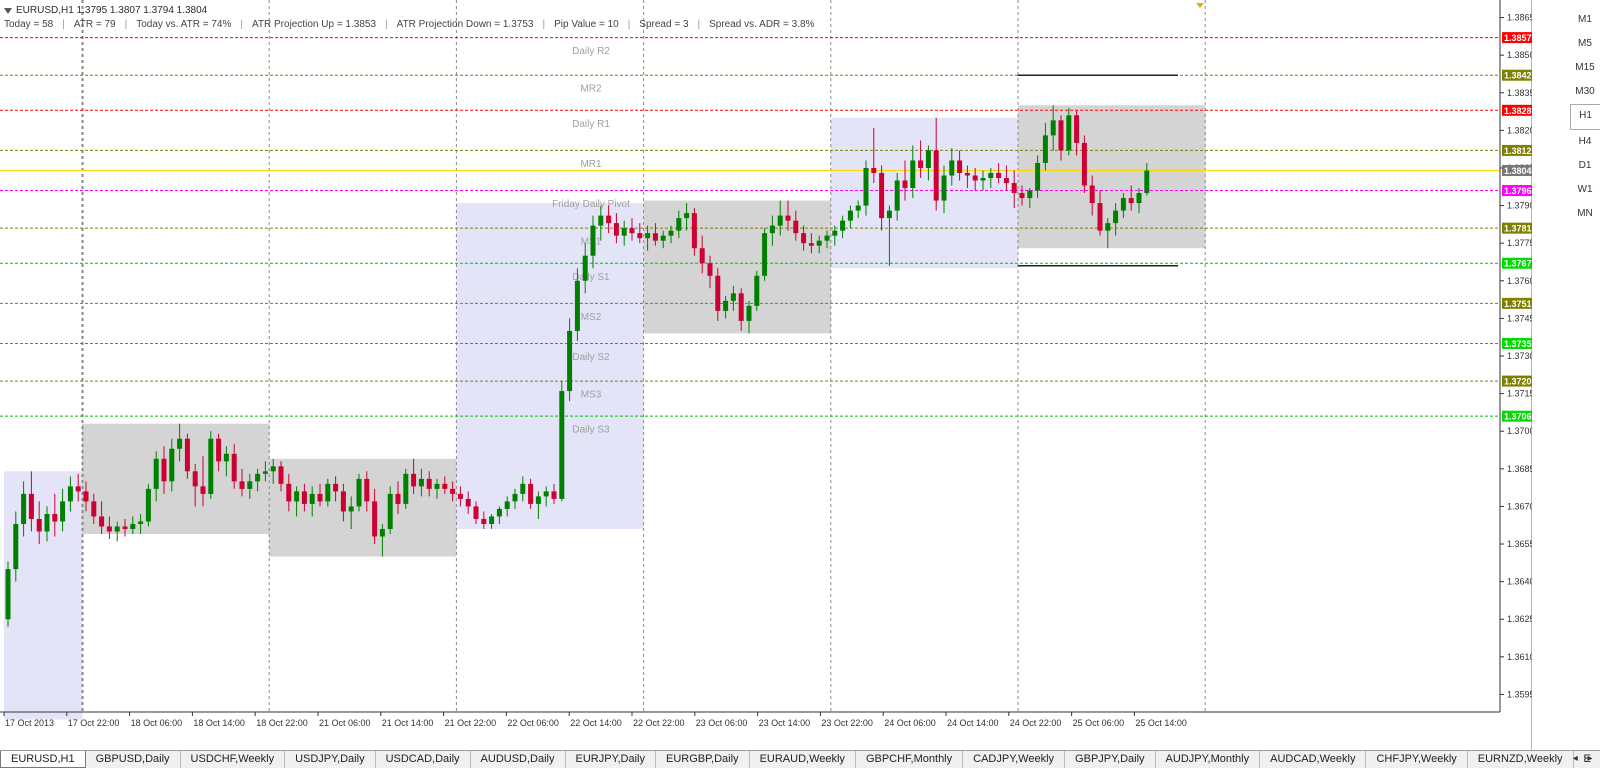 The image size is (1600, 768). I want to click on price-tick-label: 1.3715, so click(1519, 394).